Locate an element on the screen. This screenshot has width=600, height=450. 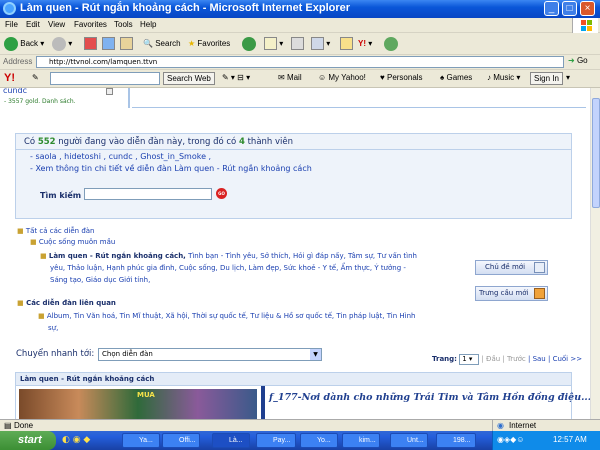
internet-zone-icon: ◉ is located at coordinates (500, 425).